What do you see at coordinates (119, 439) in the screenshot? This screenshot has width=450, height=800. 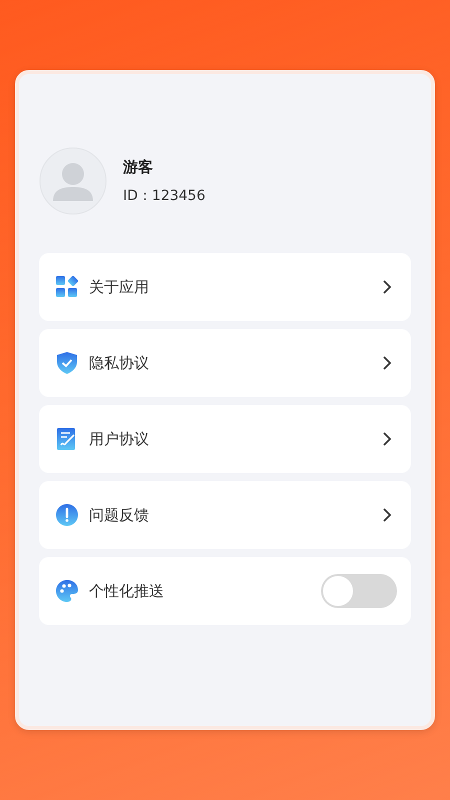 I see `menu-label: 用户协议` at bounding box center [119, 439].